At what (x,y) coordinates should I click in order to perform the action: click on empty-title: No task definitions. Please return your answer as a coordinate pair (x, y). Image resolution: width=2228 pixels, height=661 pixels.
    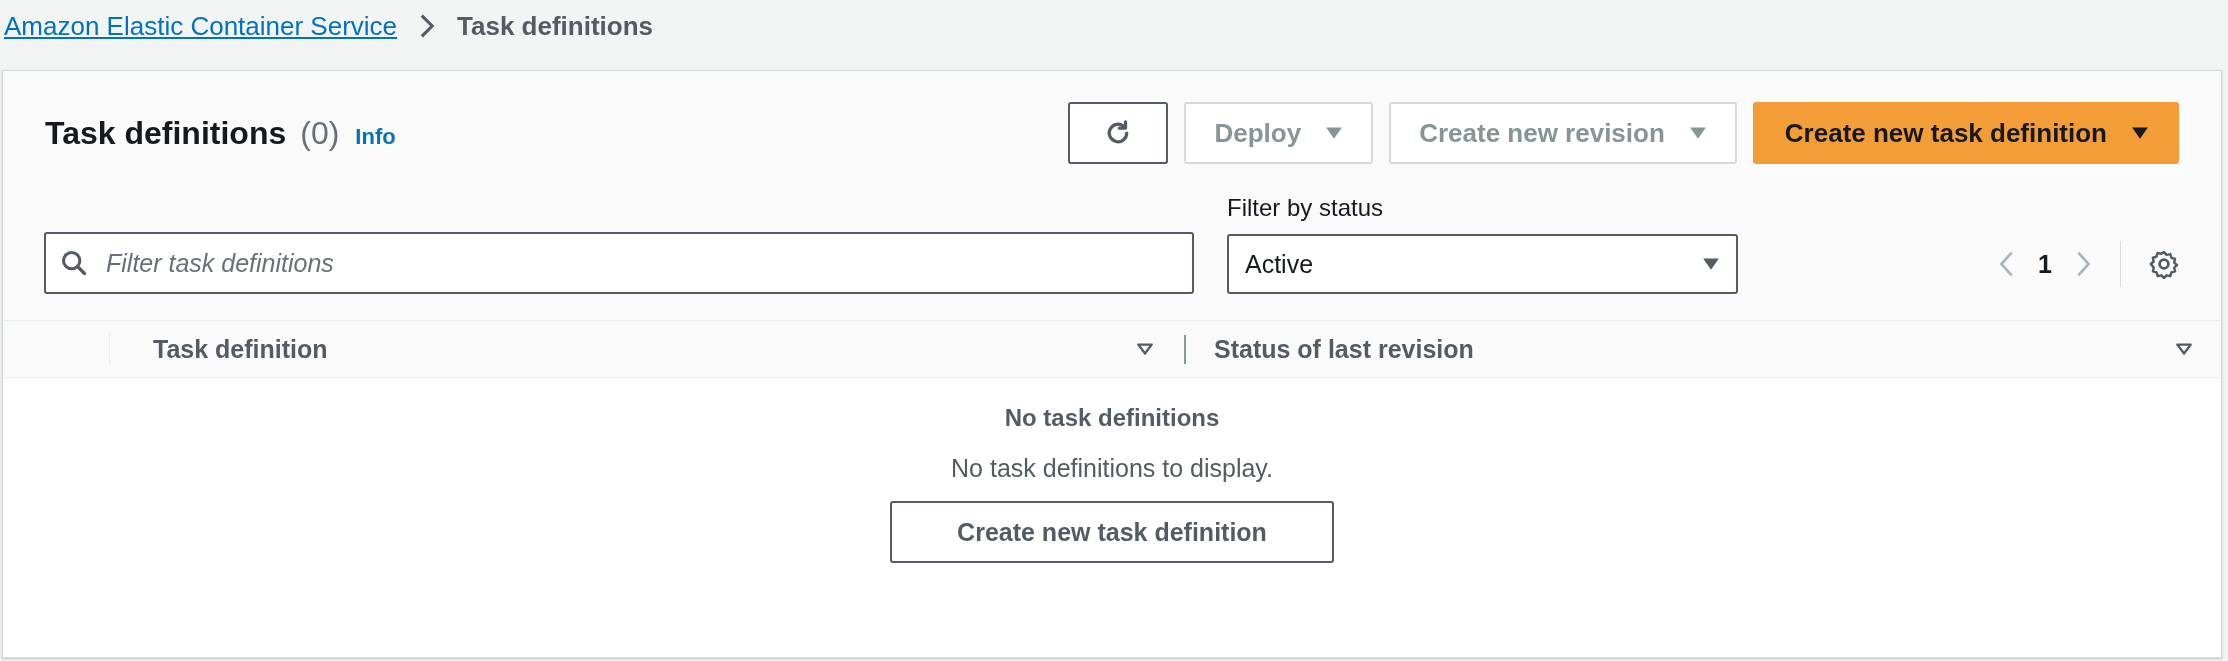
    Looking at the image, I should click on (1112, 418).